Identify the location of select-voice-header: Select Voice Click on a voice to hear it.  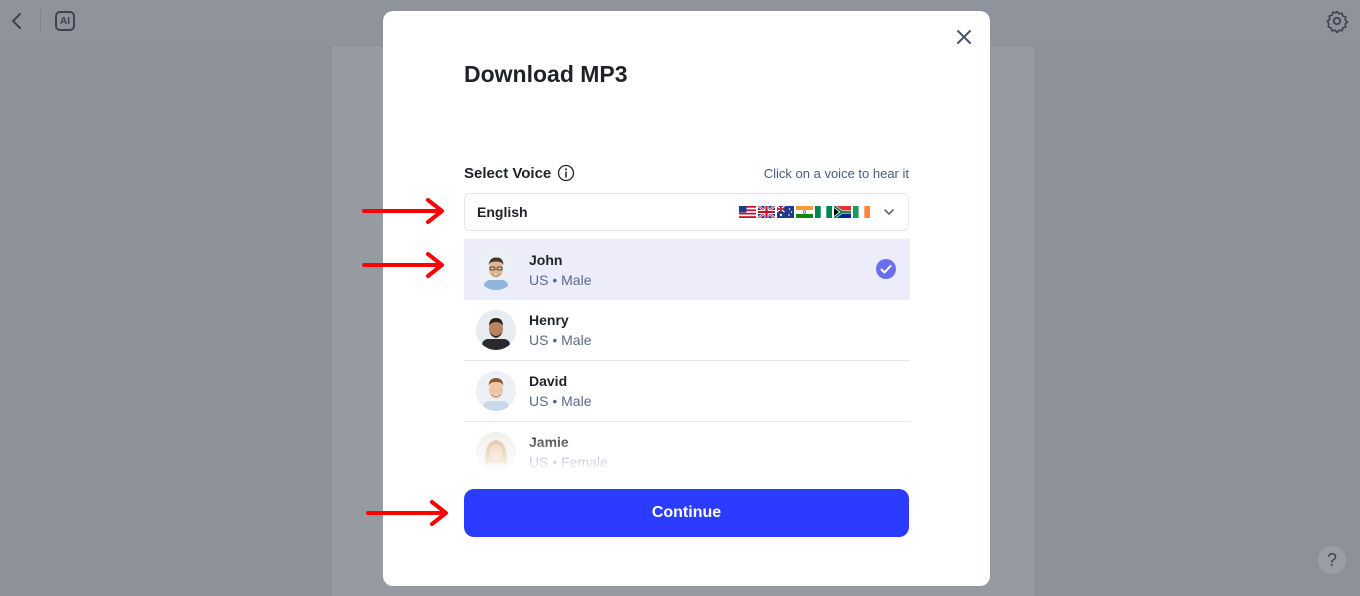
(686, 173).